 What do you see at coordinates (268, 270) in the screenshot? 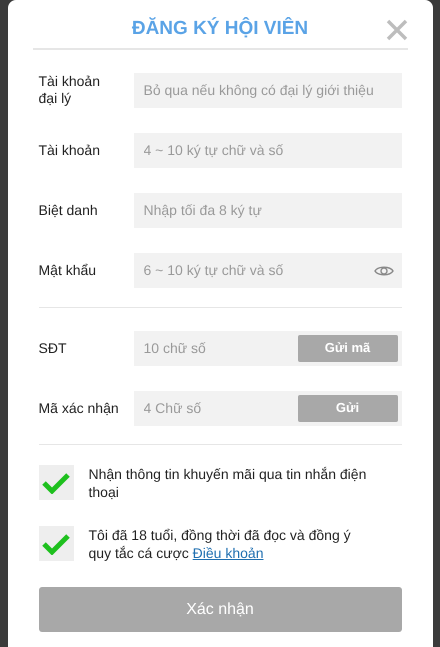
I see `password-field: 6 ~ 10 ký tự chữ và số` at bounding box center [268, 270].